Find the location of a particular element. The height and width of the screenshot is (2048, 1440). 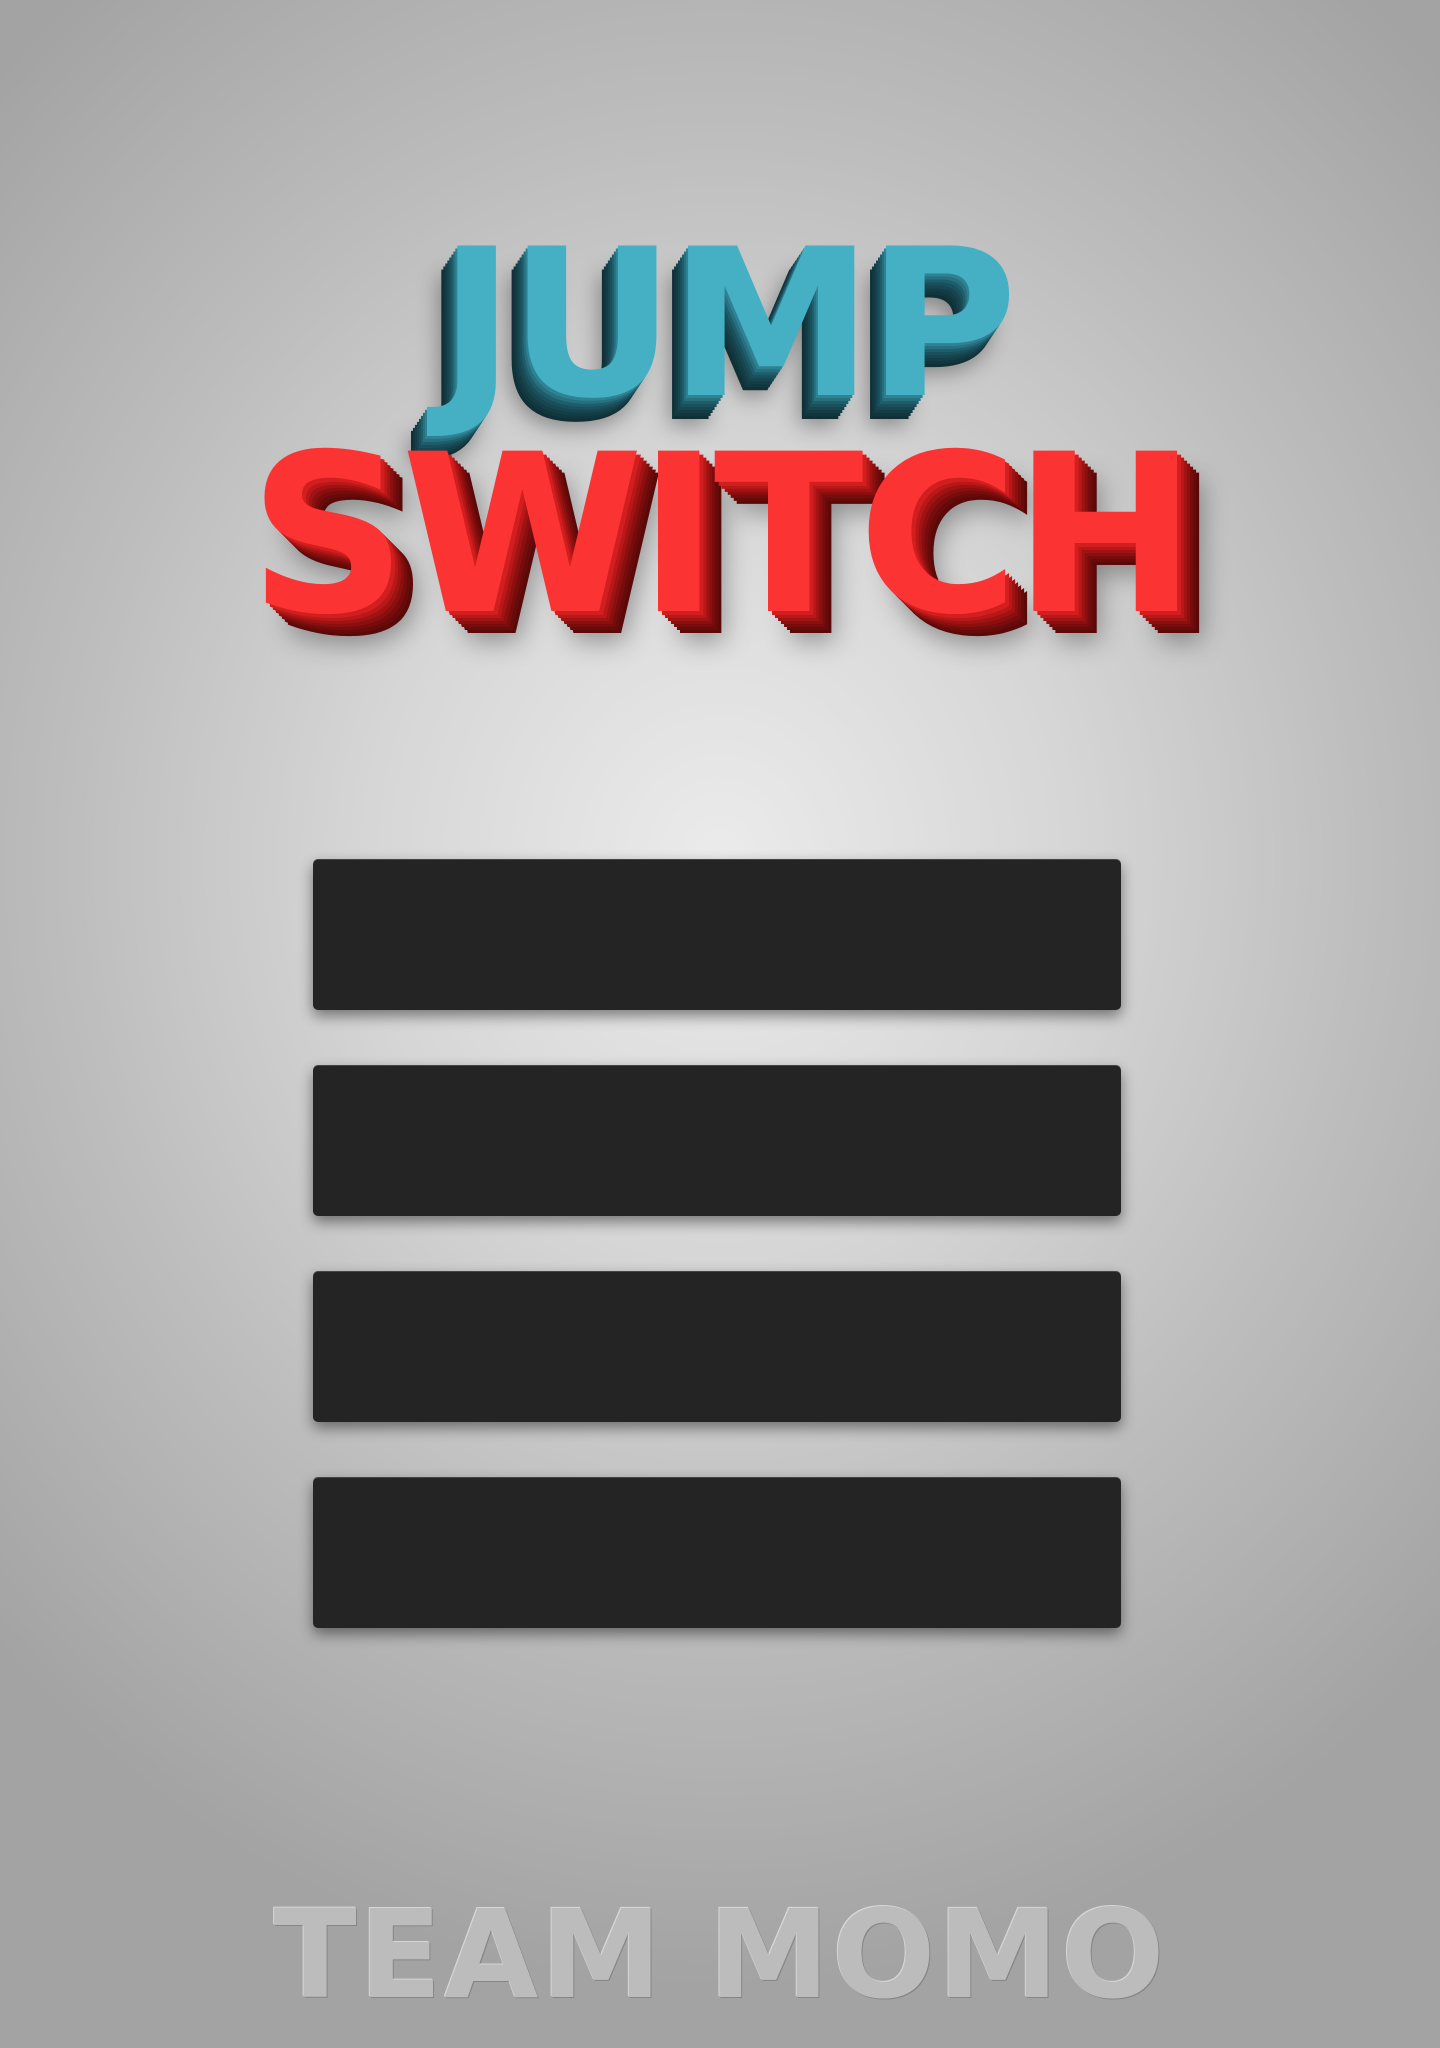

menu-button-1-label is located at coordinates (717, 934).